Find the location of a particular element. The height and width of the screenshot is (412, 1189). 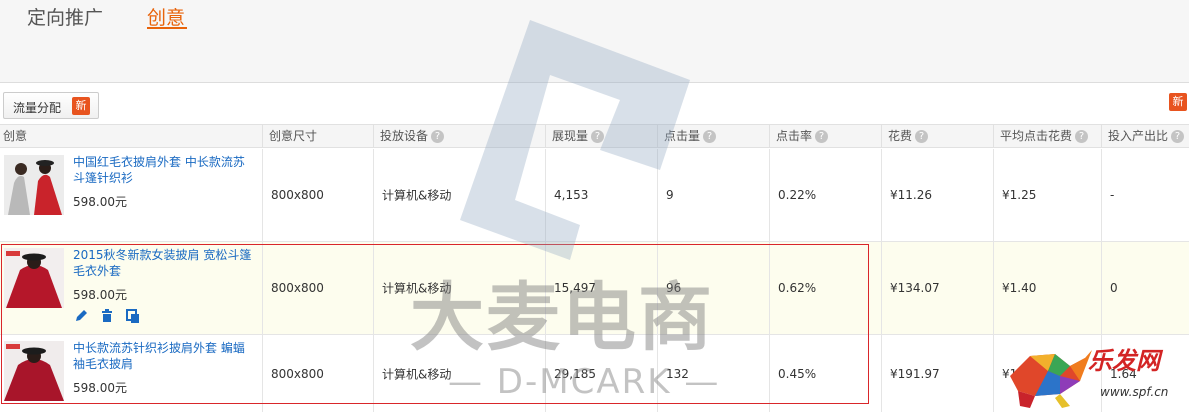

corner-site-url: www.spf.cn is located at coordinates (1134, 392).